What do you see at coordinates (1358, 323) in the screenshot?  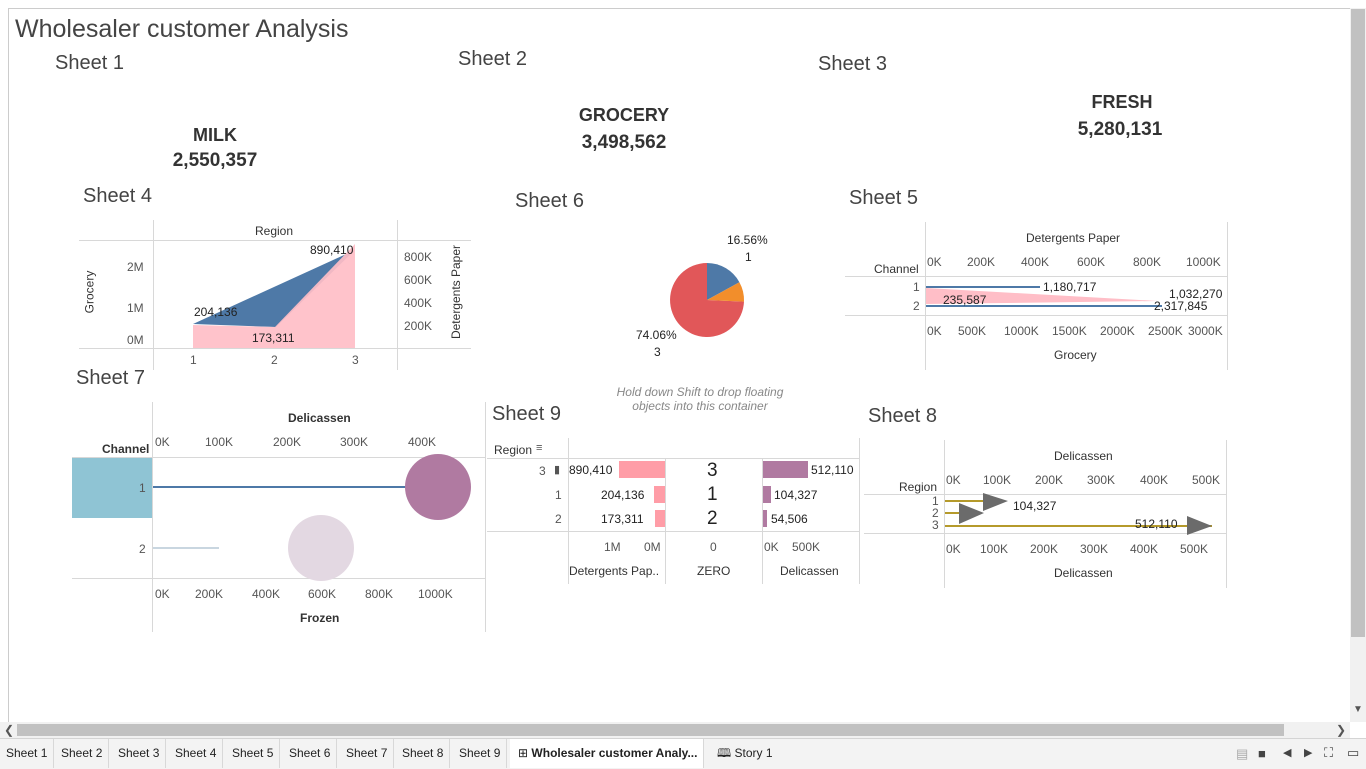 I see `vertical-scroll-thumb` at bounding box center [1358, 323].